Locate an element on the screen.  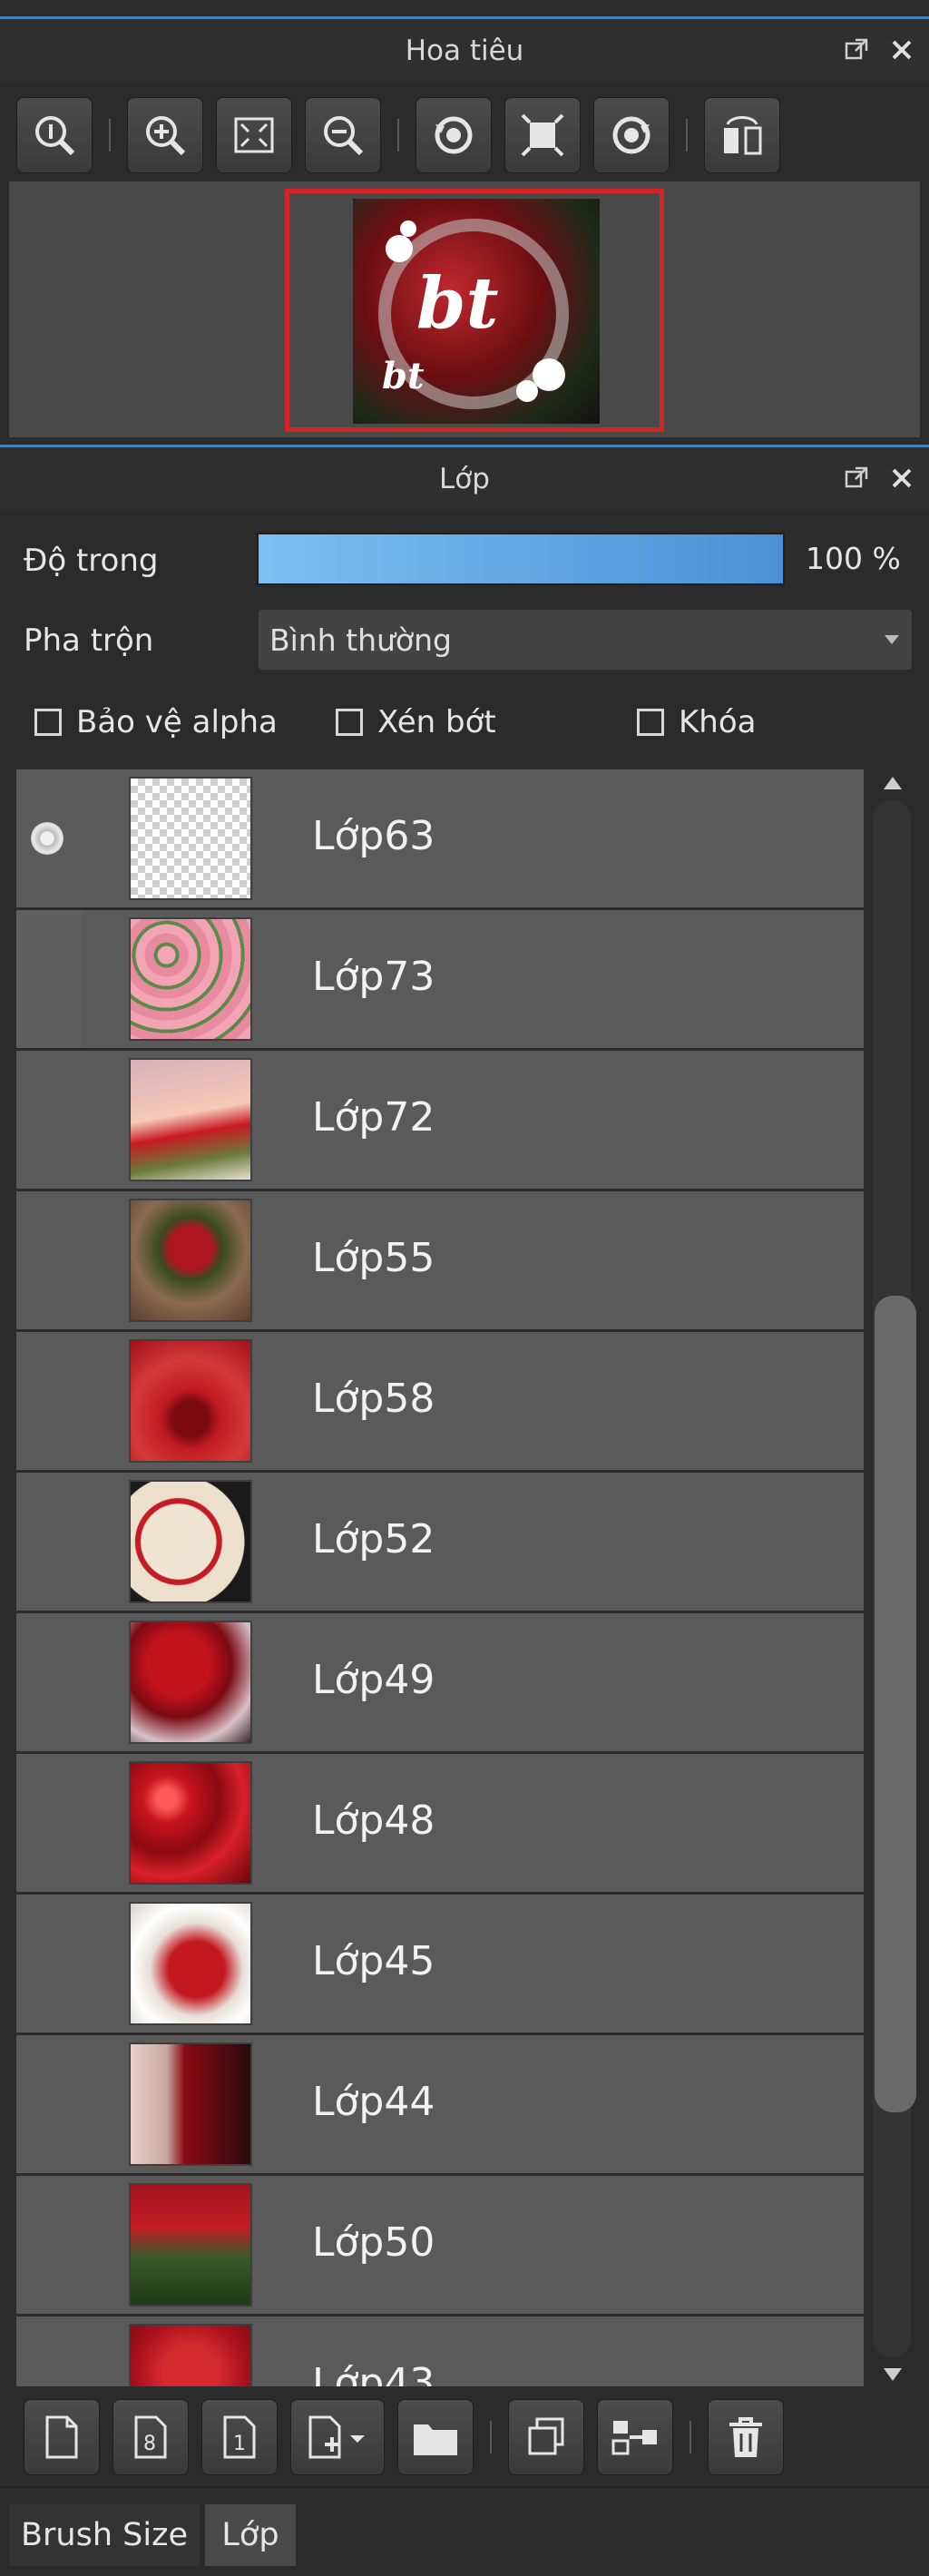
zoom-actual-icon is located at coordinates (55, 136).